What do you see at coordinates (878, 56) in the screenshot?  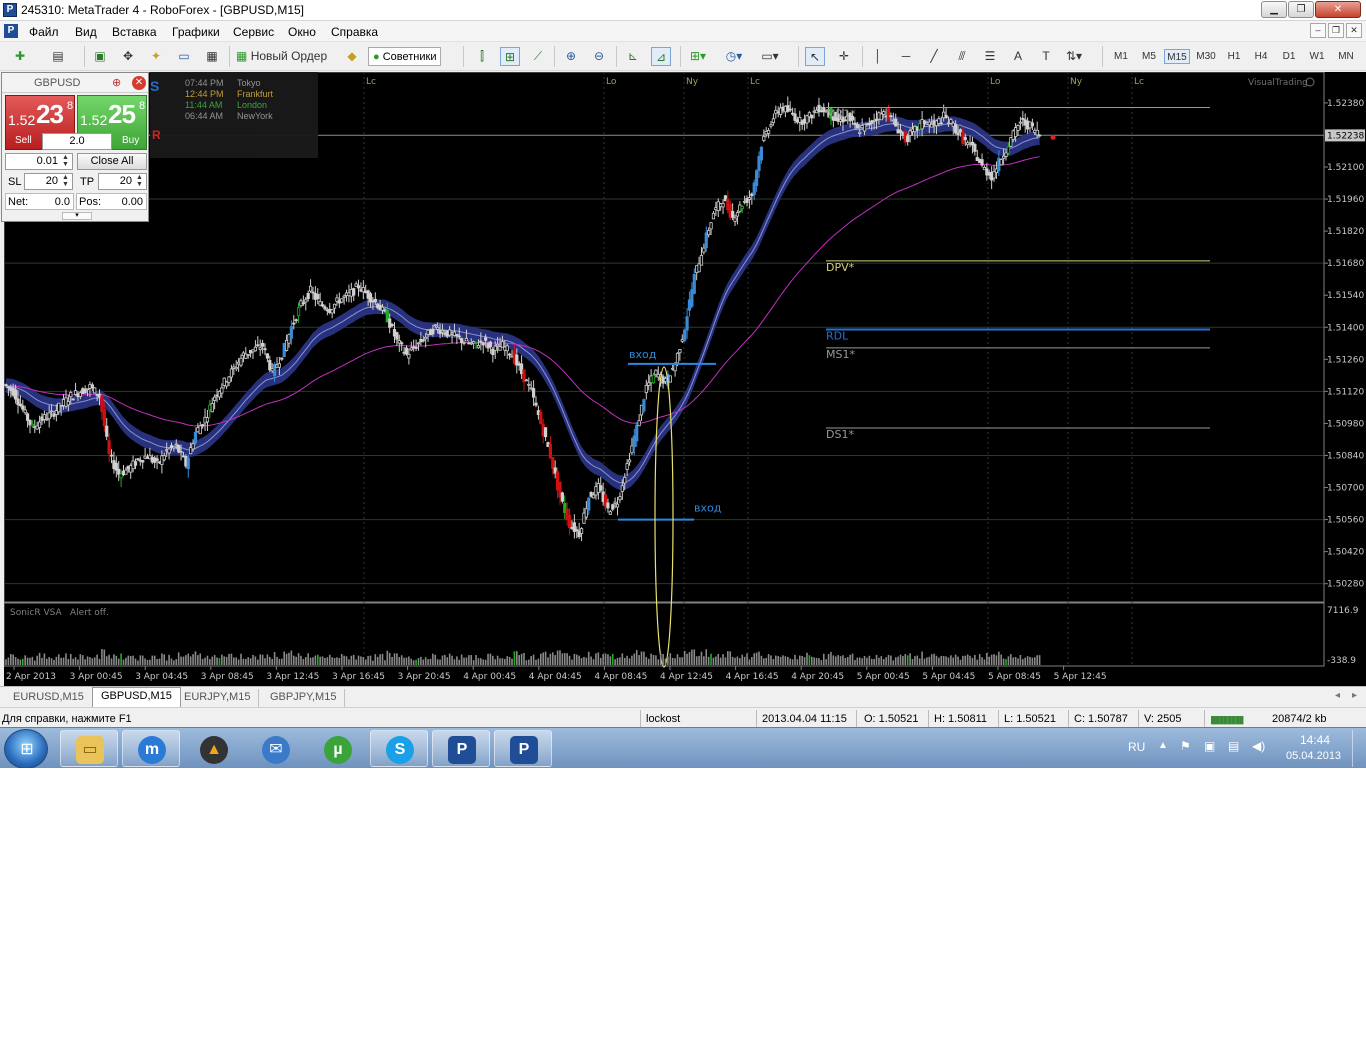 I see `vertical-line-icon: │` at bounding box center [878, 56].